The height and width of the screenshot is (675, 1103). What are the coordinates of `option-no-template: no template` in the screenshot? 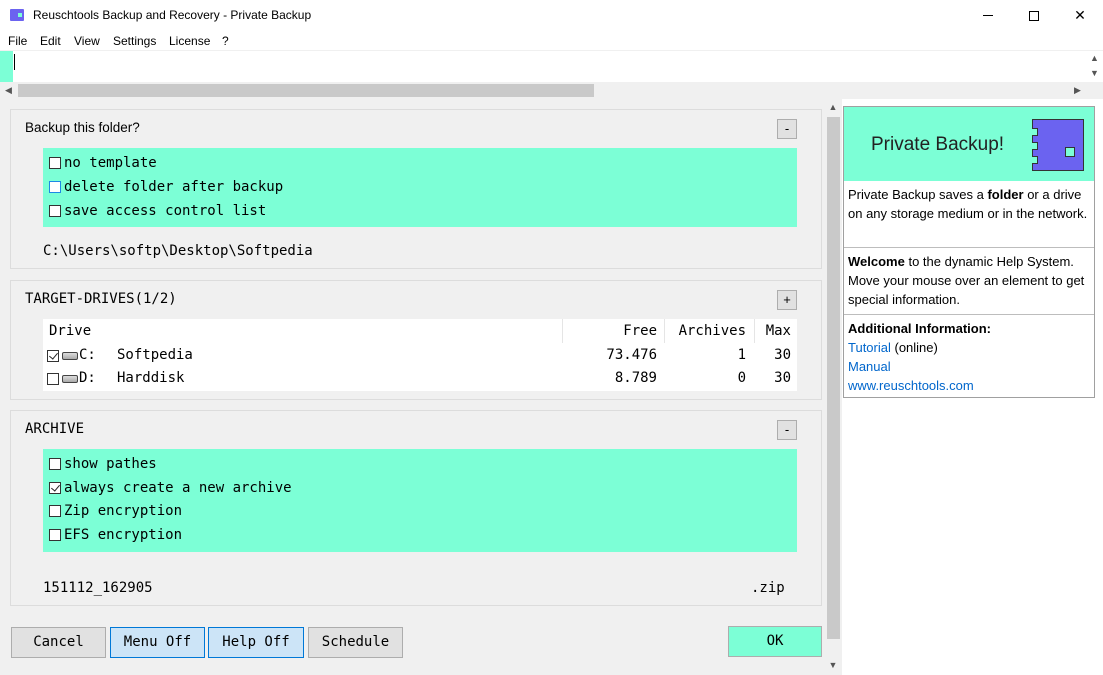 It's located at (103, 163).